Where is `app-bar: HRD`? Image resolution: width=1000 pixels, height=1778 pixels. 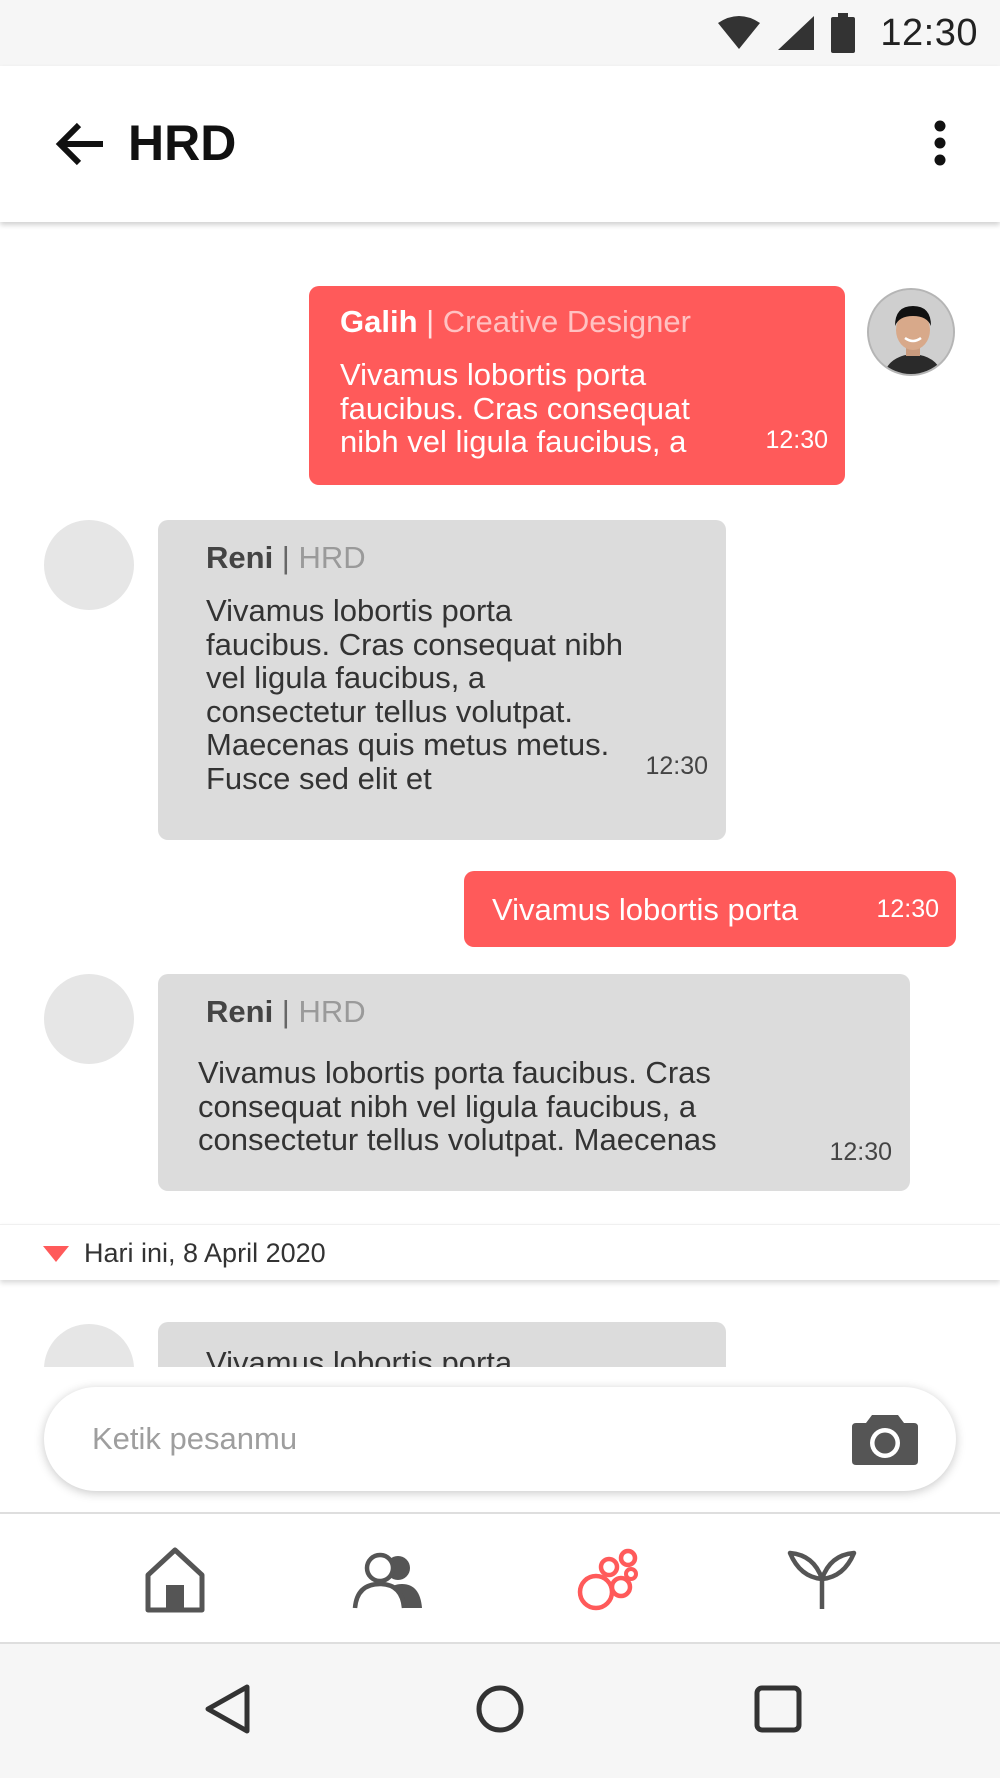 app-bar: HRD is located at coordinates (500, 144).